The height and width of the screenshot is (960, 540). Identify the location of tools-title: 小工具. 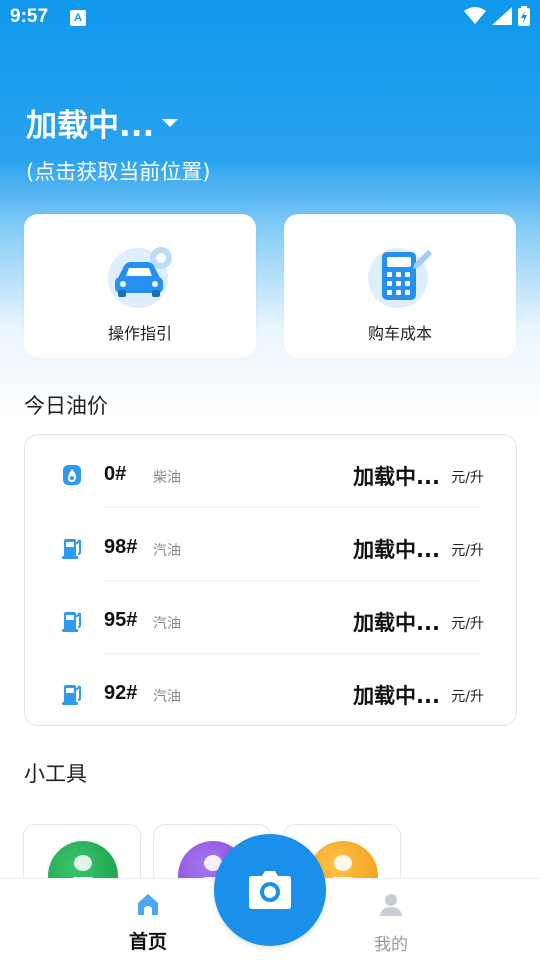
(55, 774).